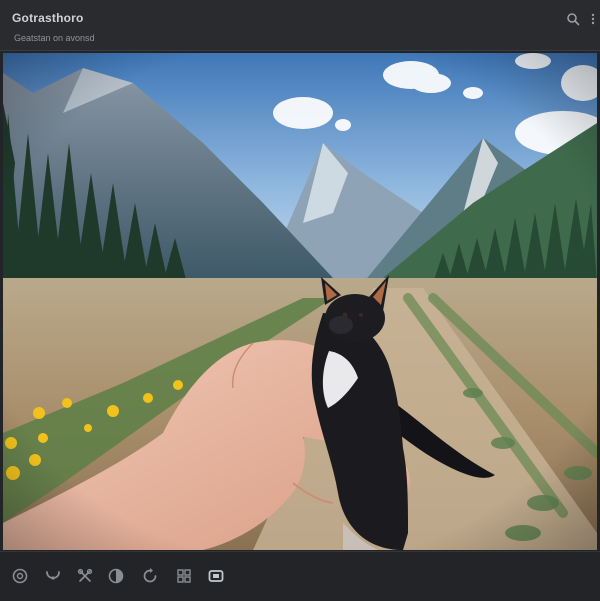 This screenshot has width=600, height=601. Describe the element at coordinates (116, 576) in the screenshot. I see `adjust-icon` at that location.